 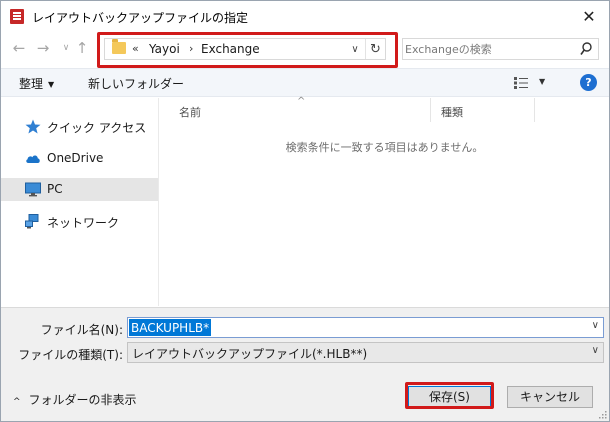 What do you see at coordinates (305, 16) in the screenshot?
I see `title-bar: レイアウトバックアップファイルの指定 ✕` at bounding box center [305, 16].